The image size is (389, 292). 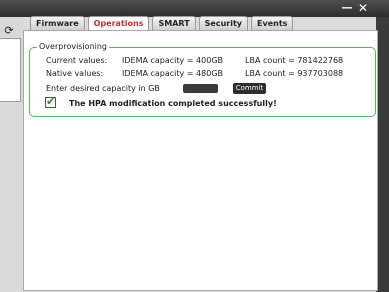 I want to click on commit-button: Commit, so click(x=249, y=88).